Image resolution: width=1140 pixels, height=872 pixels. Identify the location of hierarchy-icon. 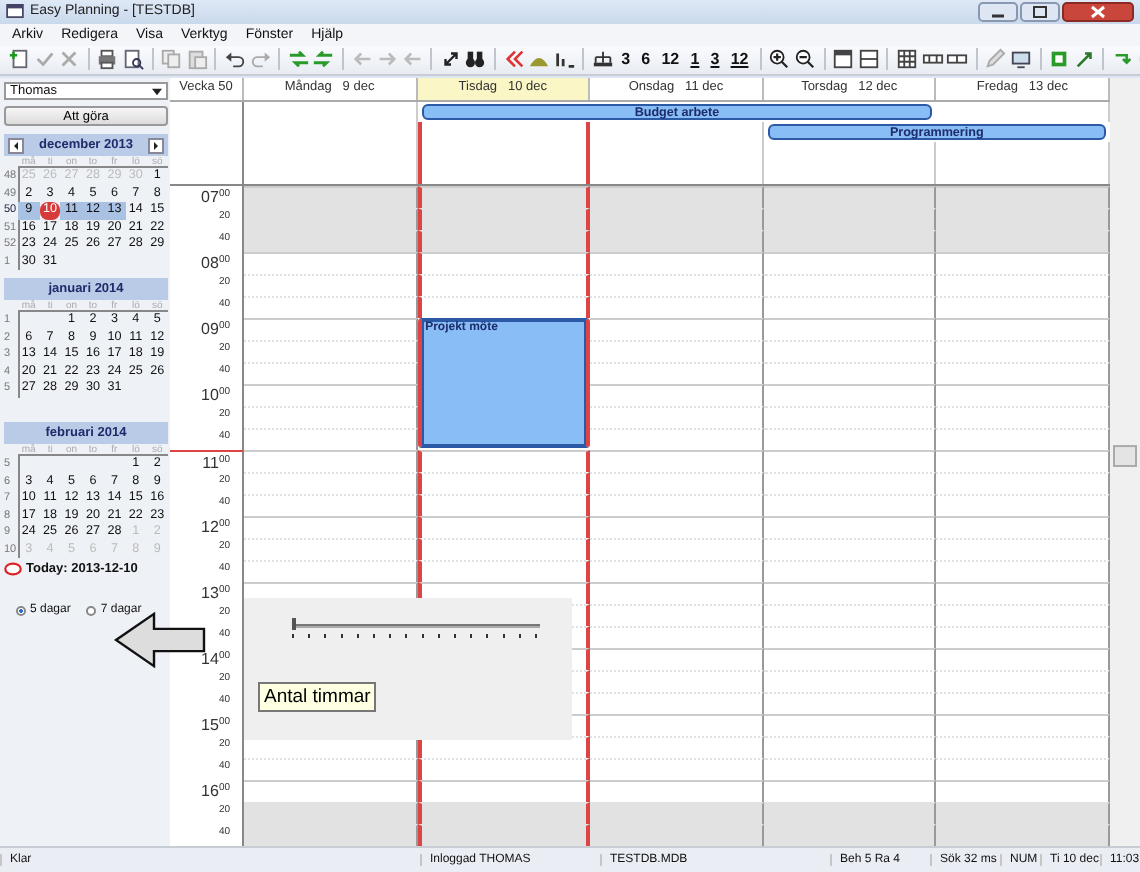
(603, 59).